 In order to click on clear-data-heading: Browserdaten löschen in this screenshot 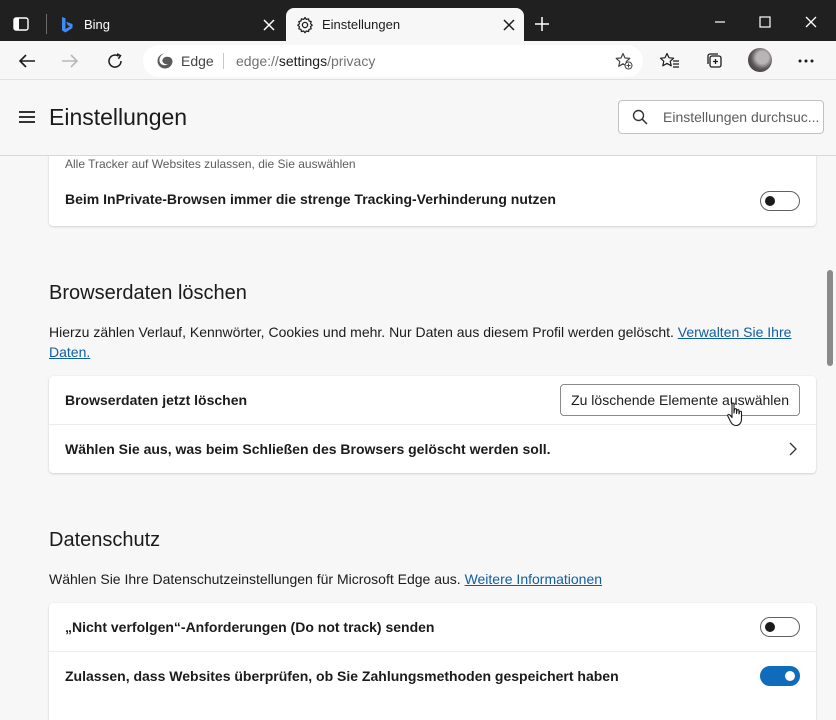, I will do `click(148, 293)`.